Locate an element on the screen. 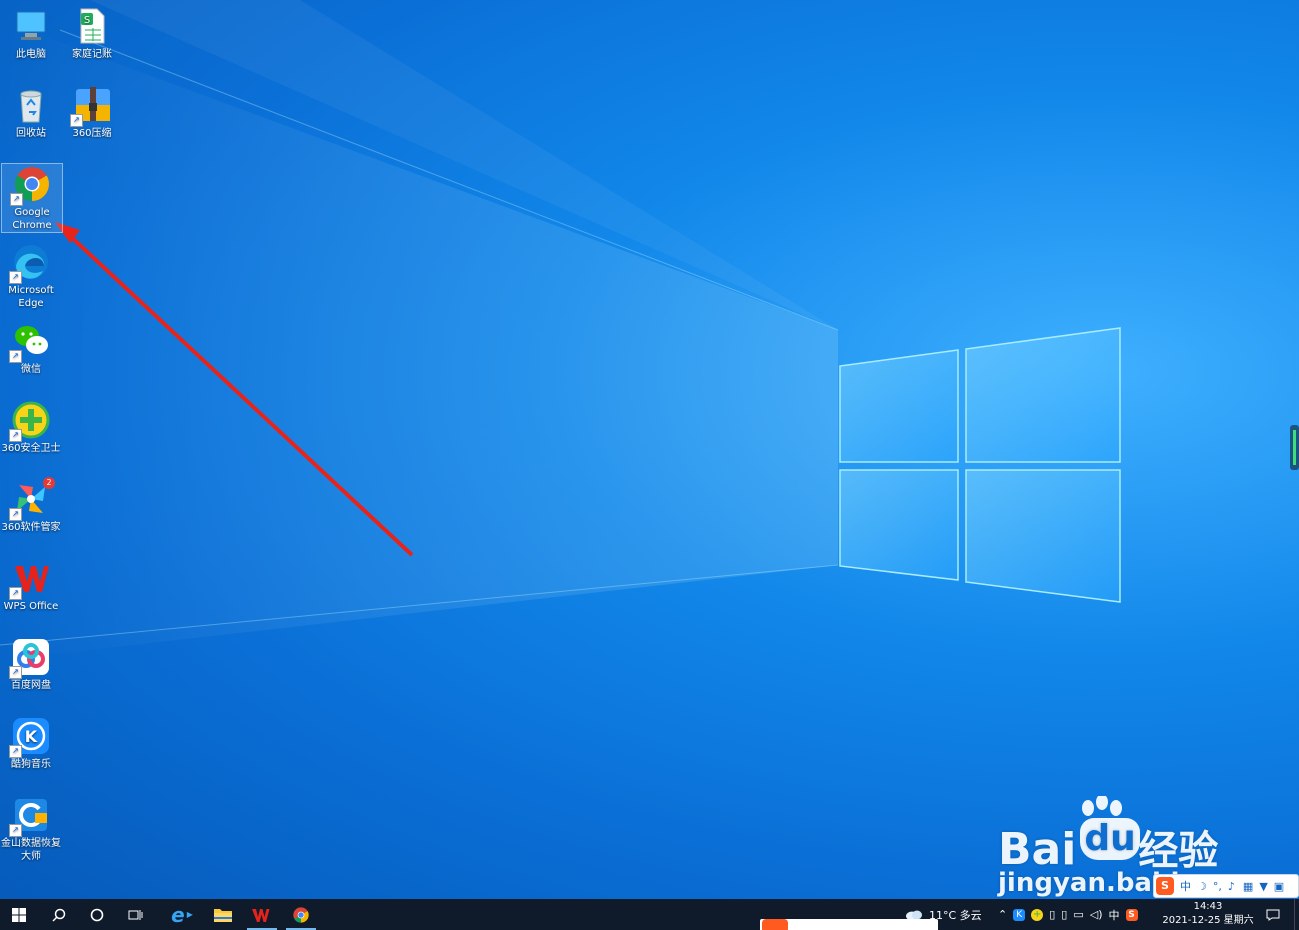 The width and height of the screenshot is (1299, 930). desktop-icon-wps-office: ↗ WPS Office is located at coordinates (31, 585).